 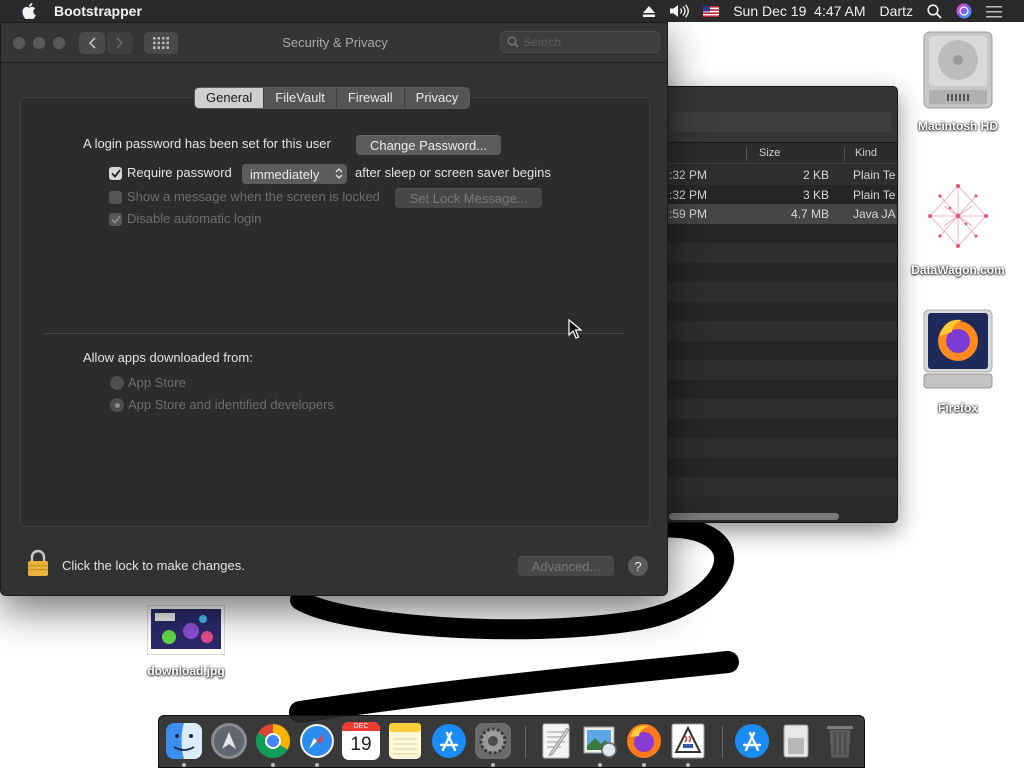 I want to click on desktop-icon-label: download.jpg, so click(x=186, y=671).